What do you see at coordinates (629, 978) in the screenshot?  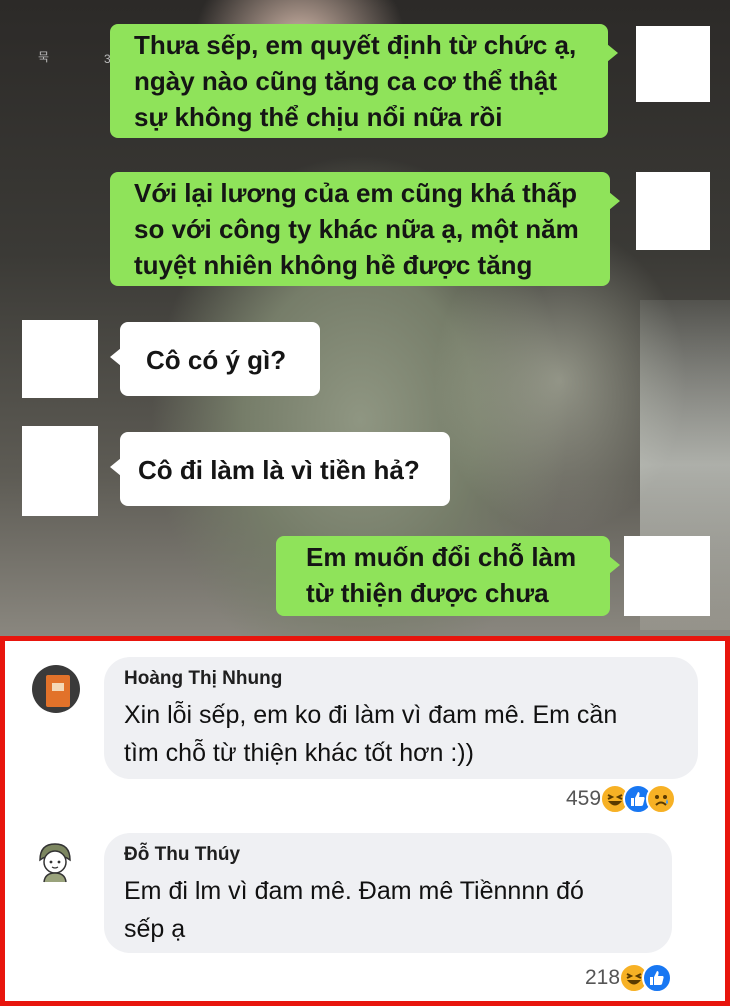 I see `reaction-summary: 218` at bounding box center [629, 978].